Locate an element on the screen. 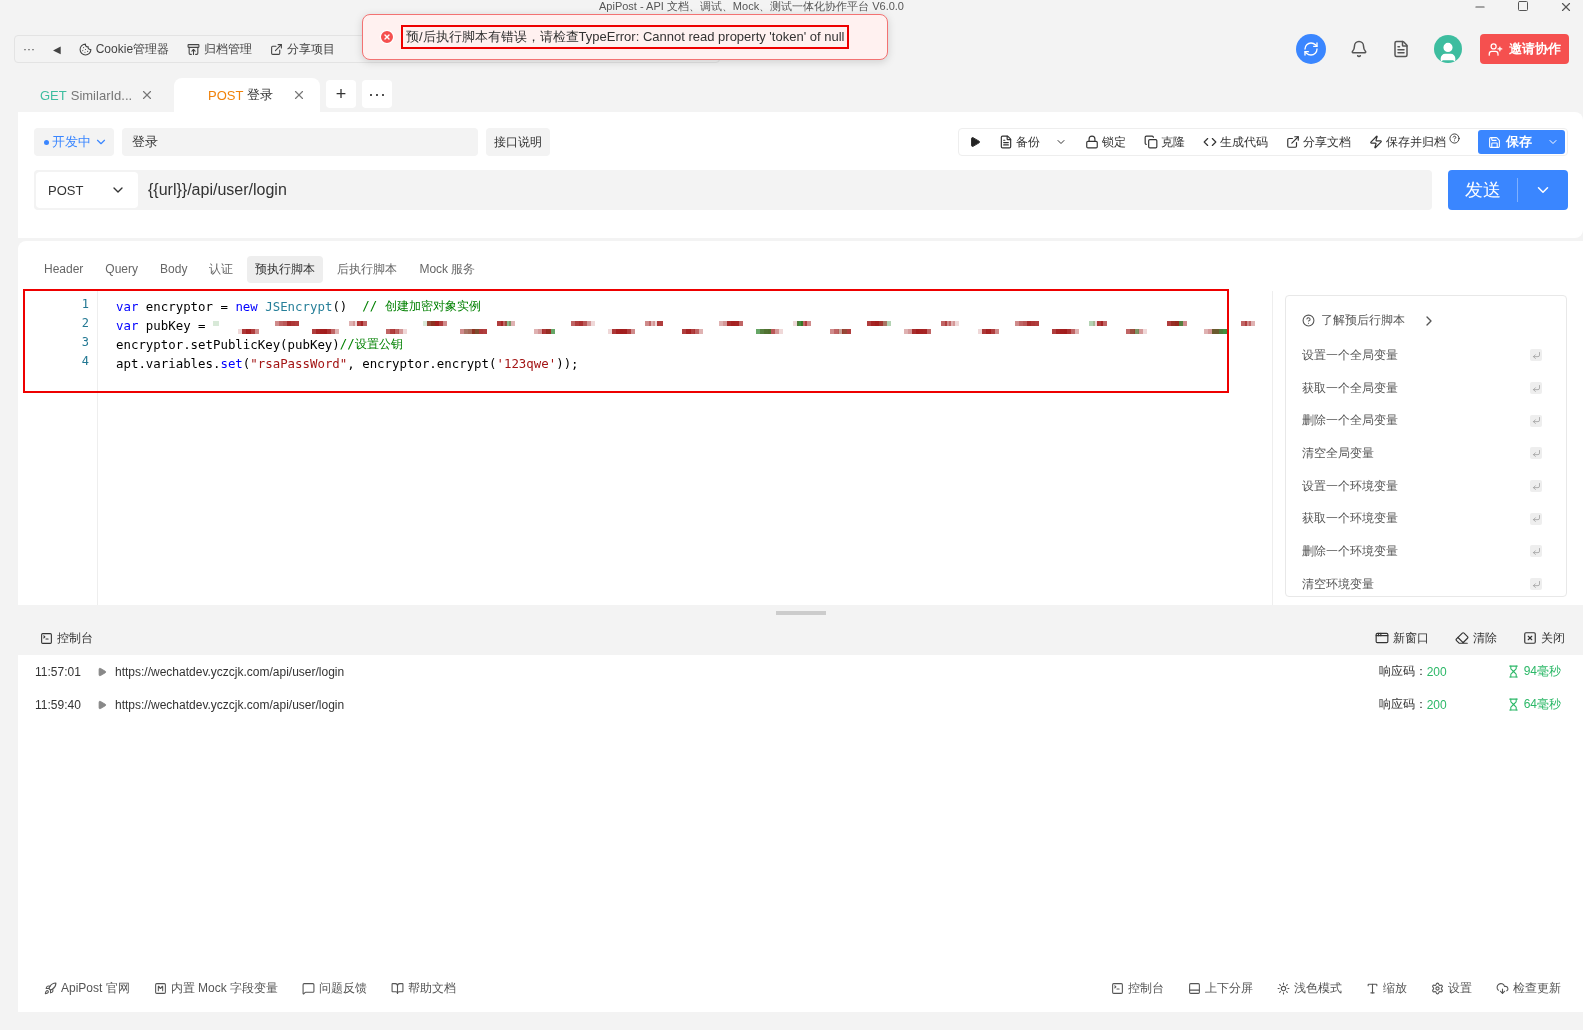  snippet-link: 了解预后行脚本 is located at coordinates (1363, 320).